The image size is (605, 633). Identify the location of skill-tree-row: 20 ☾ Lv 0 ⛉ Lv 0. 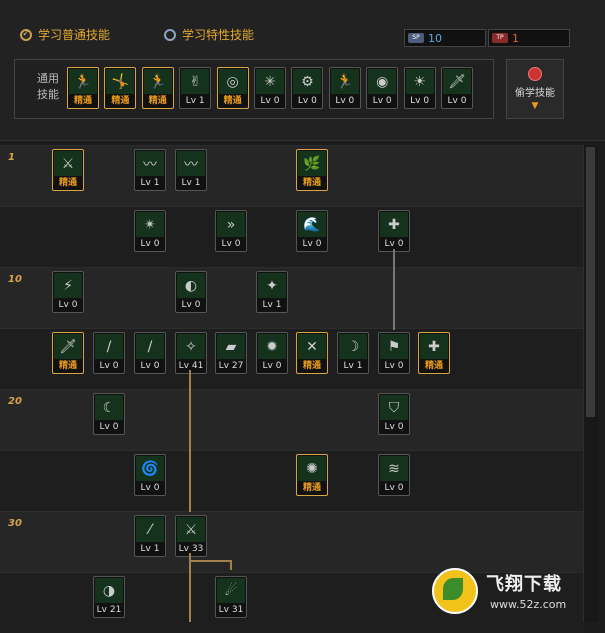
(291, 419).